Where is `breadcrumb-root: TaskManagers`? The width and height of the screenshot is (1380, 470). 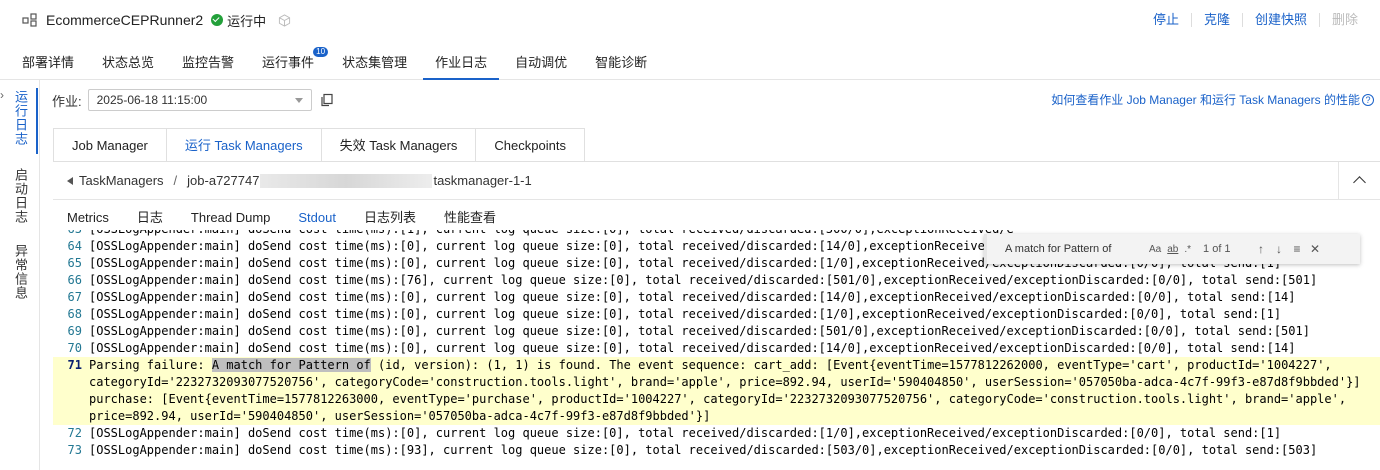
breadcrumb-root: TaskManagers is located at coordinates (121, 180).